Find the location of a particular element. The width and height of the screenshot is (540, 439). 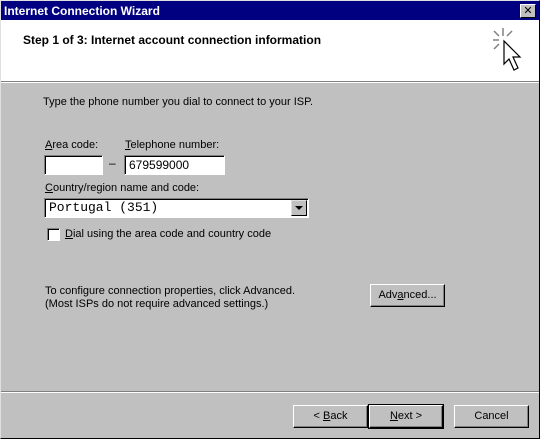

country-selected-value: Portugal (351) is located at coordinates (104, 207).